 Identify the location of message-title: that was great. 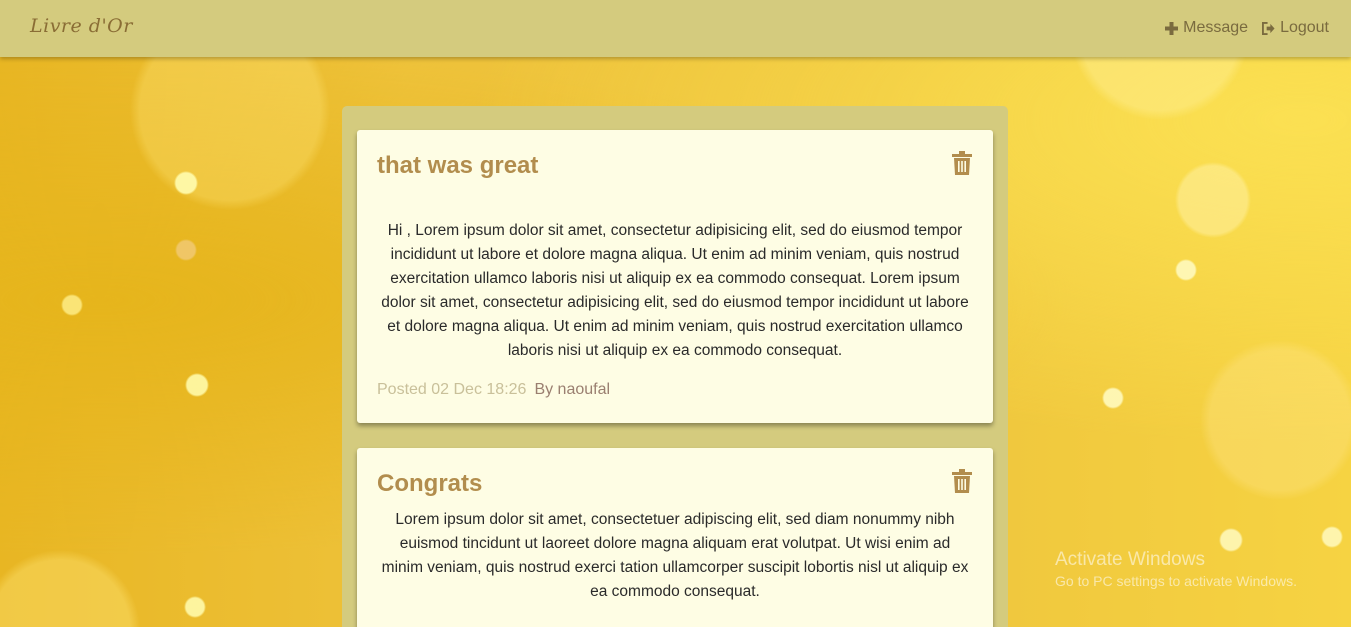
(458, 165).